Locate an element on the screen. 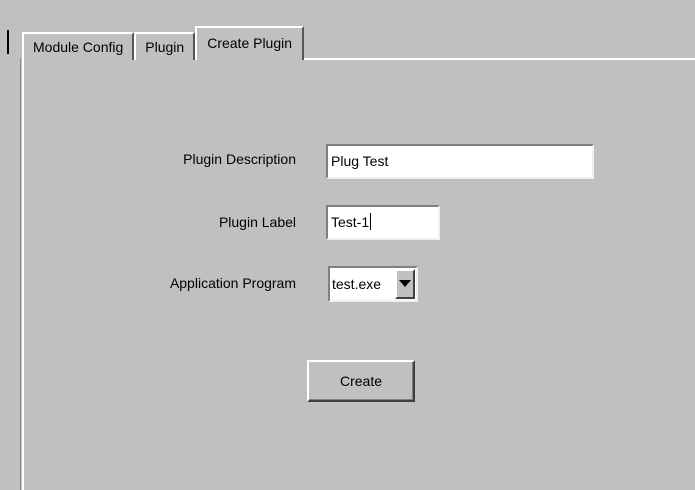 The image size is (695, 490). panel-edge is located at coordinates (20, 274).